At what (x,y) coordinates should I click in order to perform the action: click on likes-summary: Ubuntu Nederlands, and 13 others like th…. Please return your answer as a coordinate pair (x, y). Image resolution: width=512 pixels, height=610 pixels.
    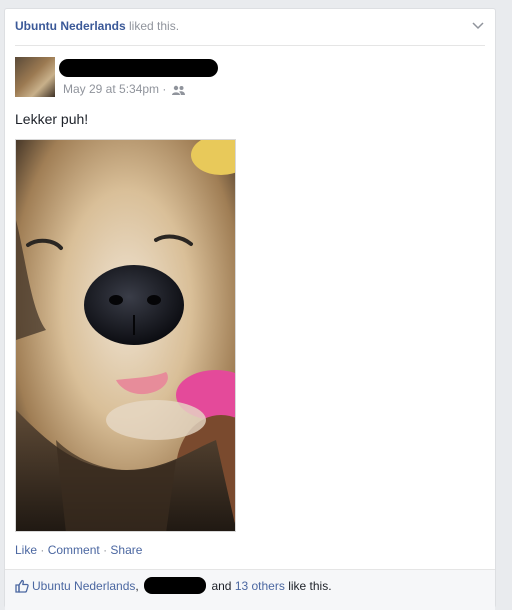
    Looking at the image, I should click on (173, 585).